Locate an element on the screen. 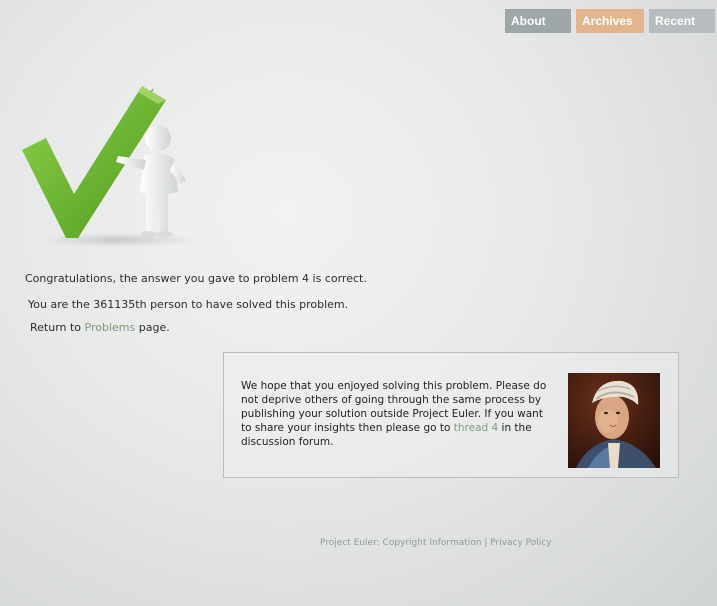 The height and width of the screenshot is (606, 717). nav-archives-button: Archives is located at coordinates (610, 21).